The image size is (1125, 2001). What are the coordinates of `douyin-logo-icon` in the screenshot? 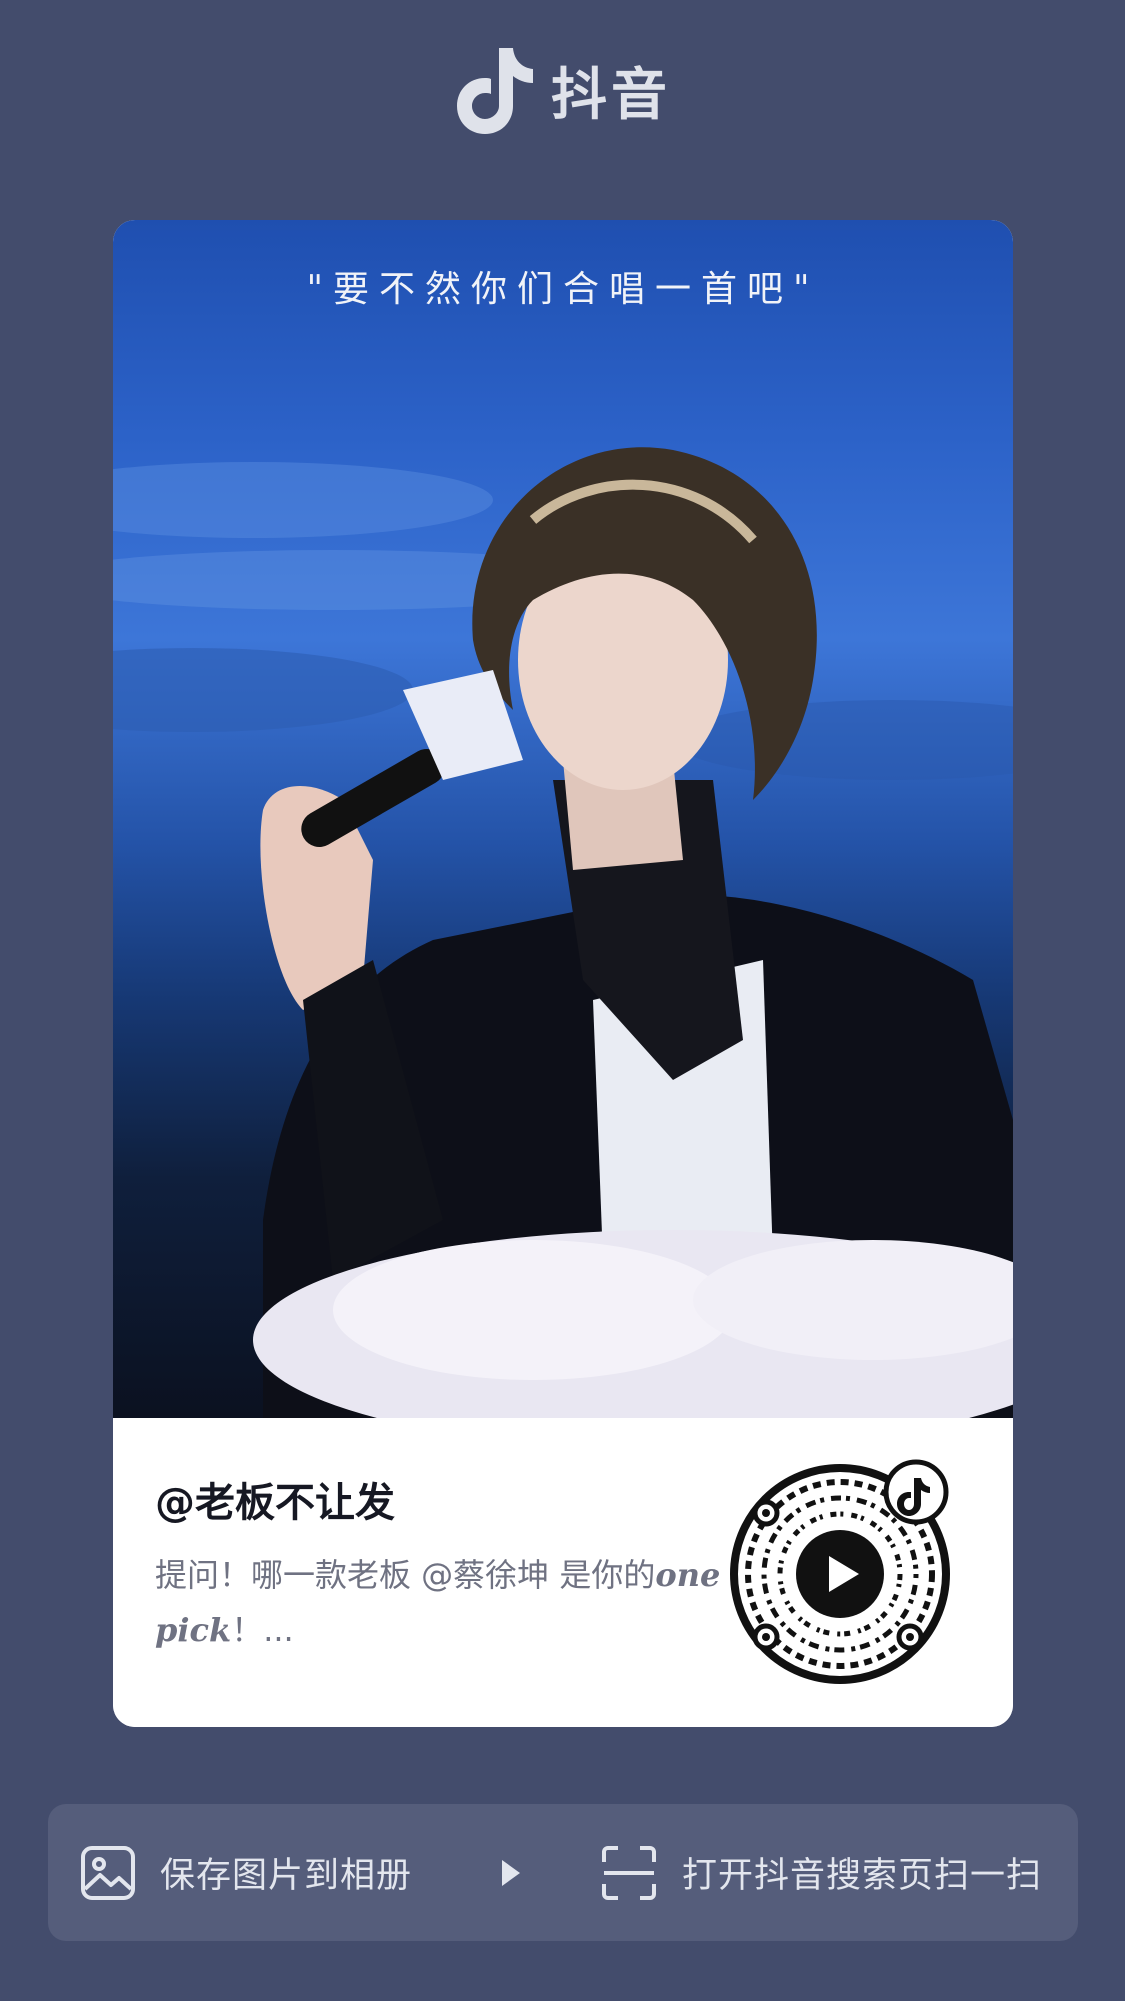 It's located at (495, 91).